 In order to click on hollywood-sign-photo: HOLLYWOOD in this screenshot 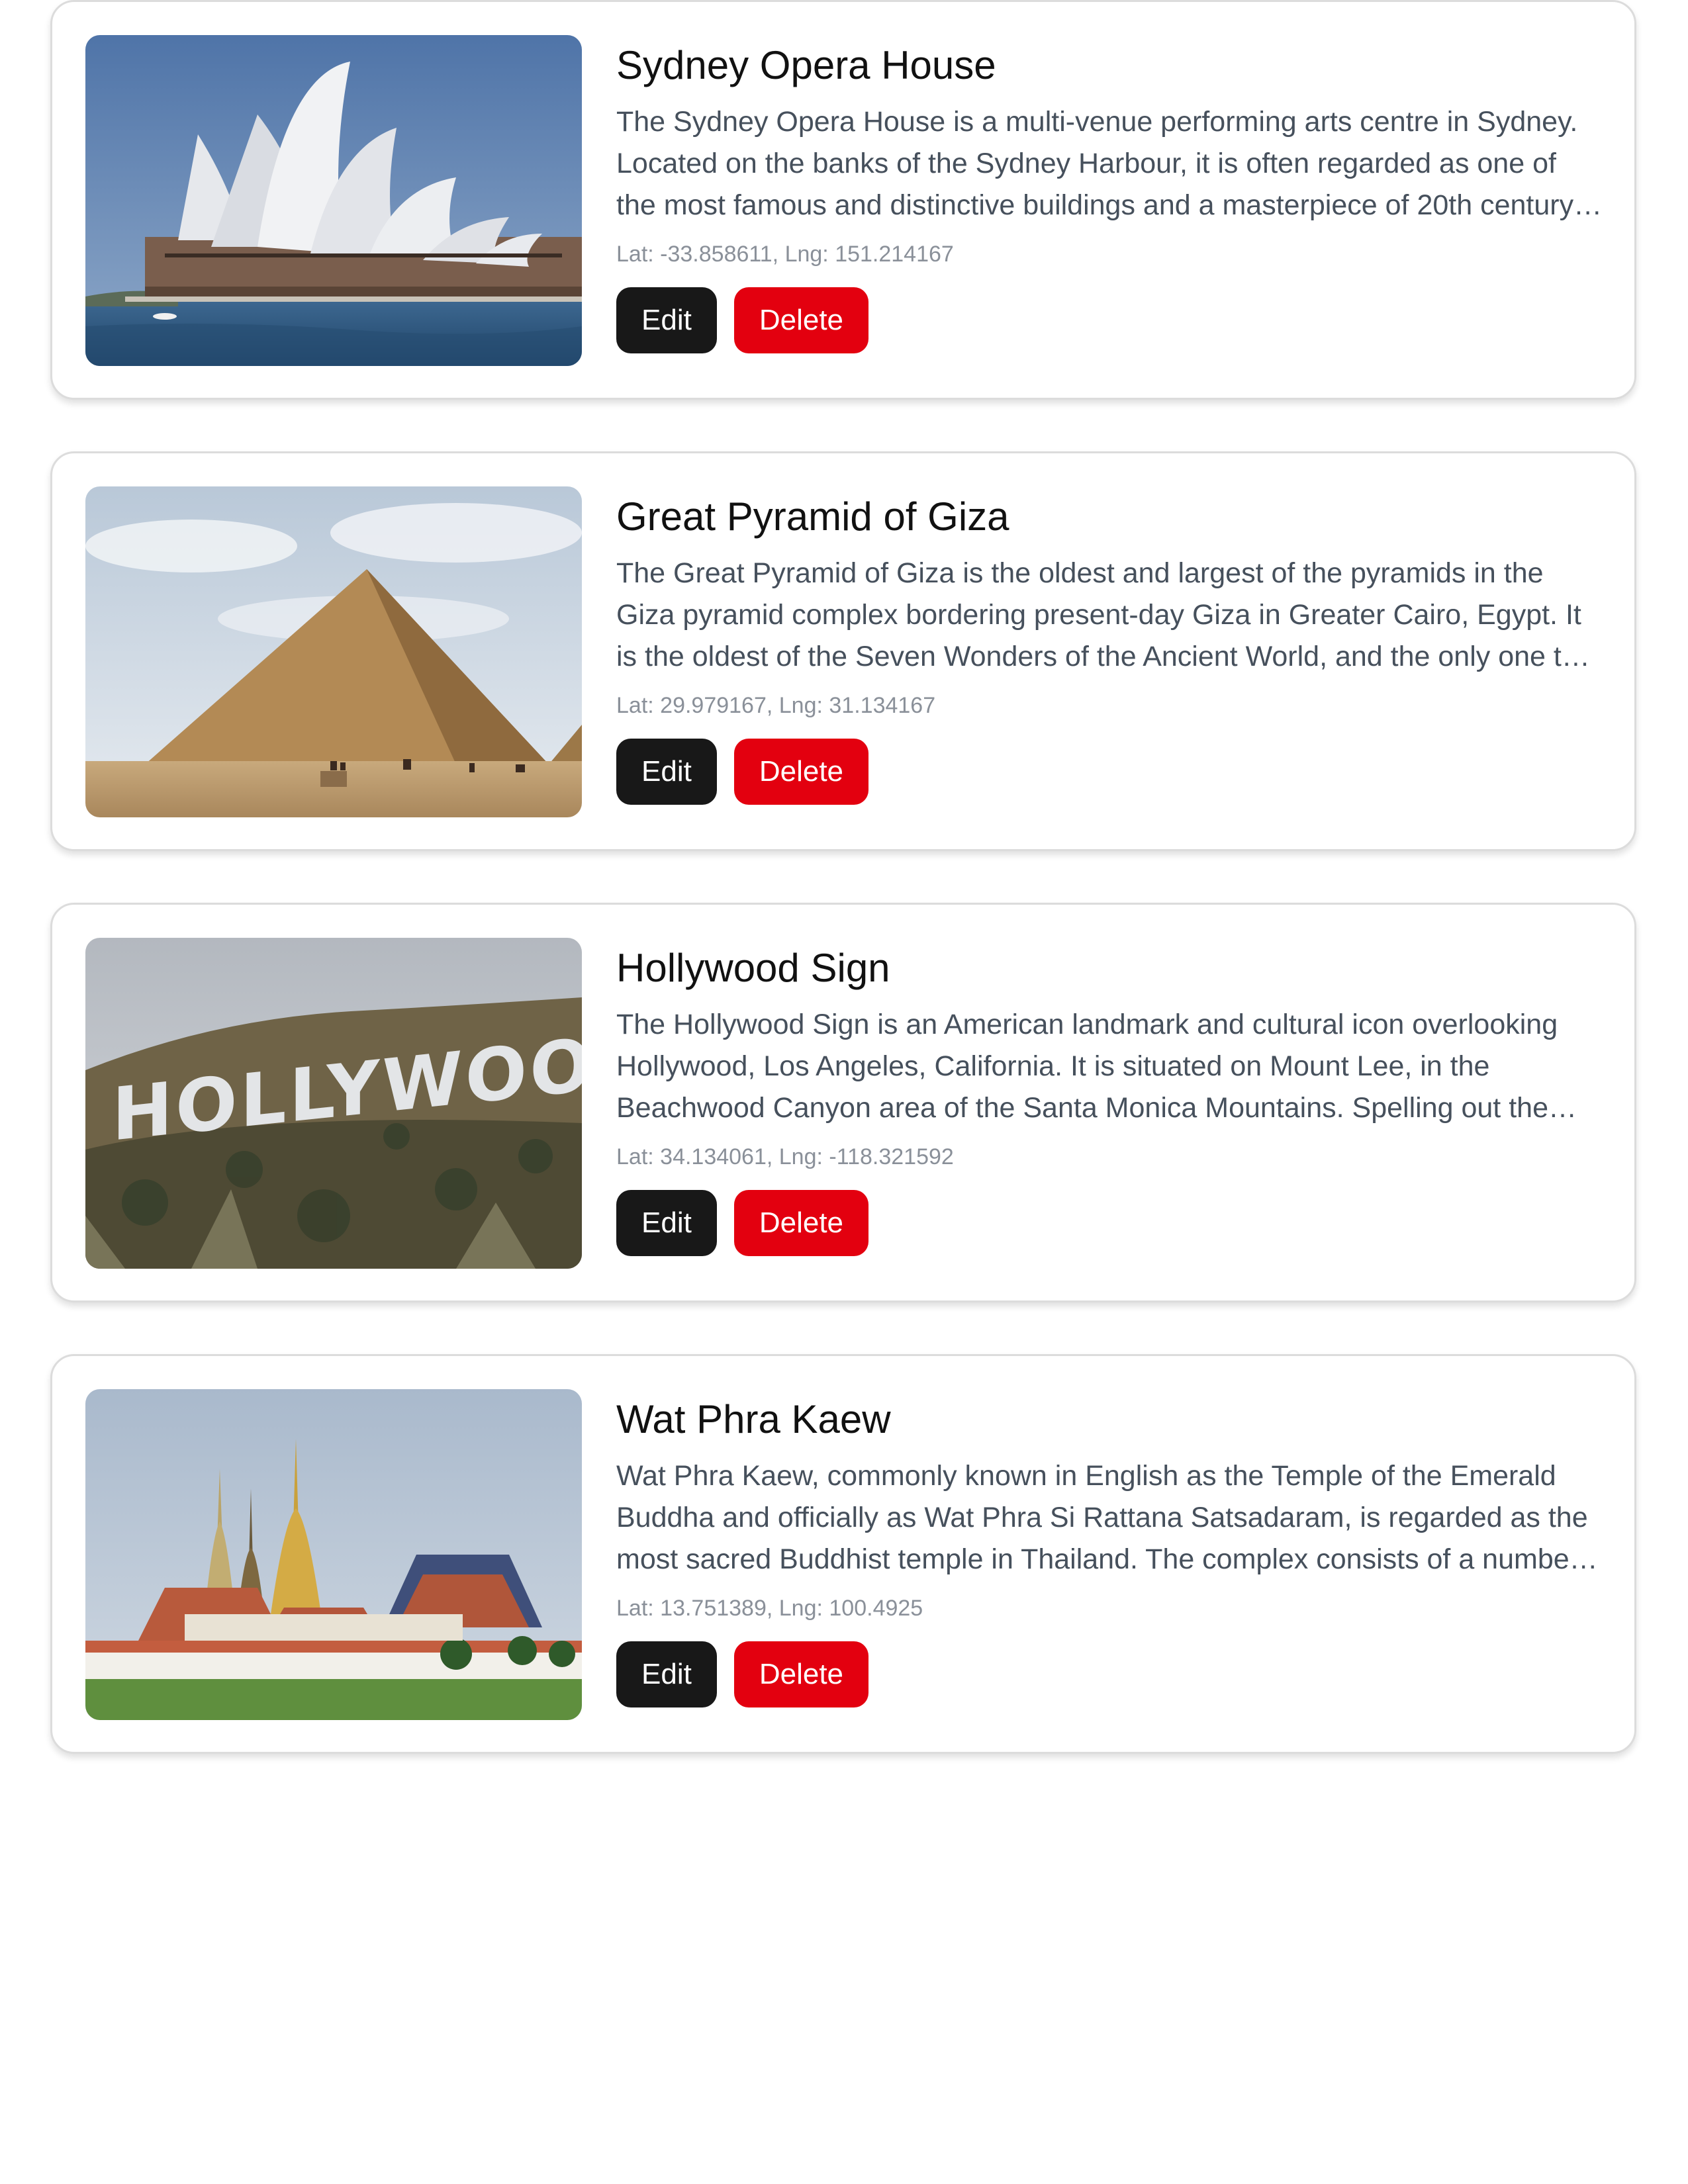, I will do `click(333, 1103)`.